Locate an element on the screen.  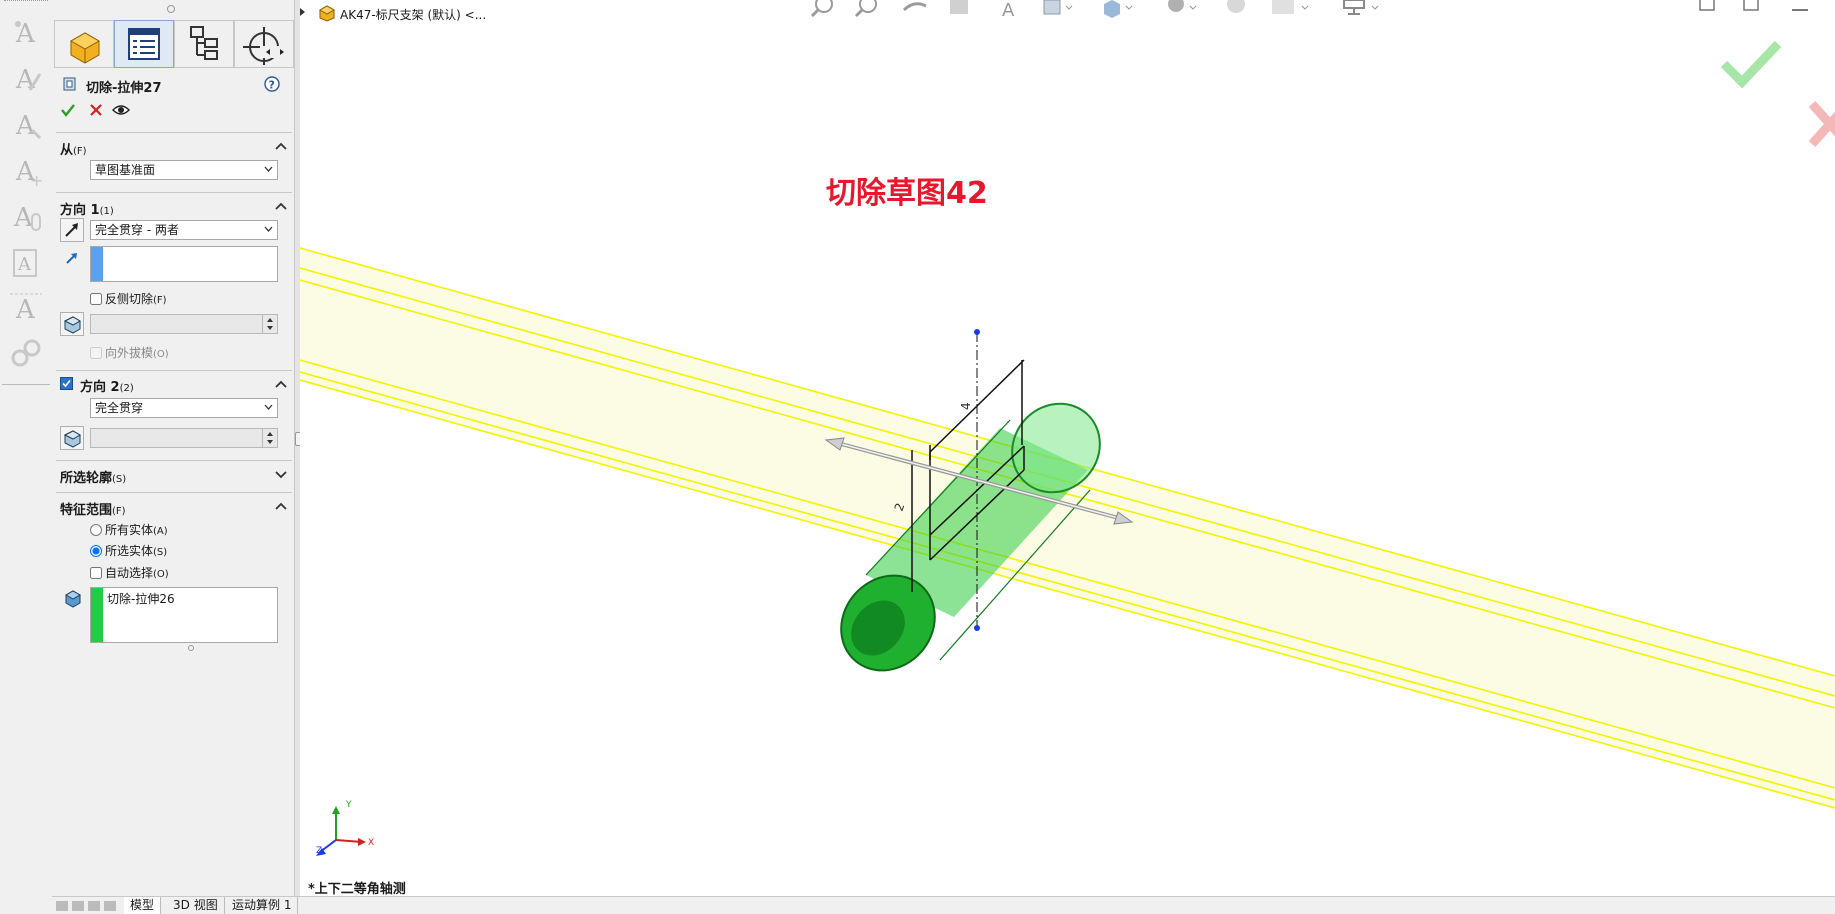
minimize-window-icon is located at coordinates (1800, 7).